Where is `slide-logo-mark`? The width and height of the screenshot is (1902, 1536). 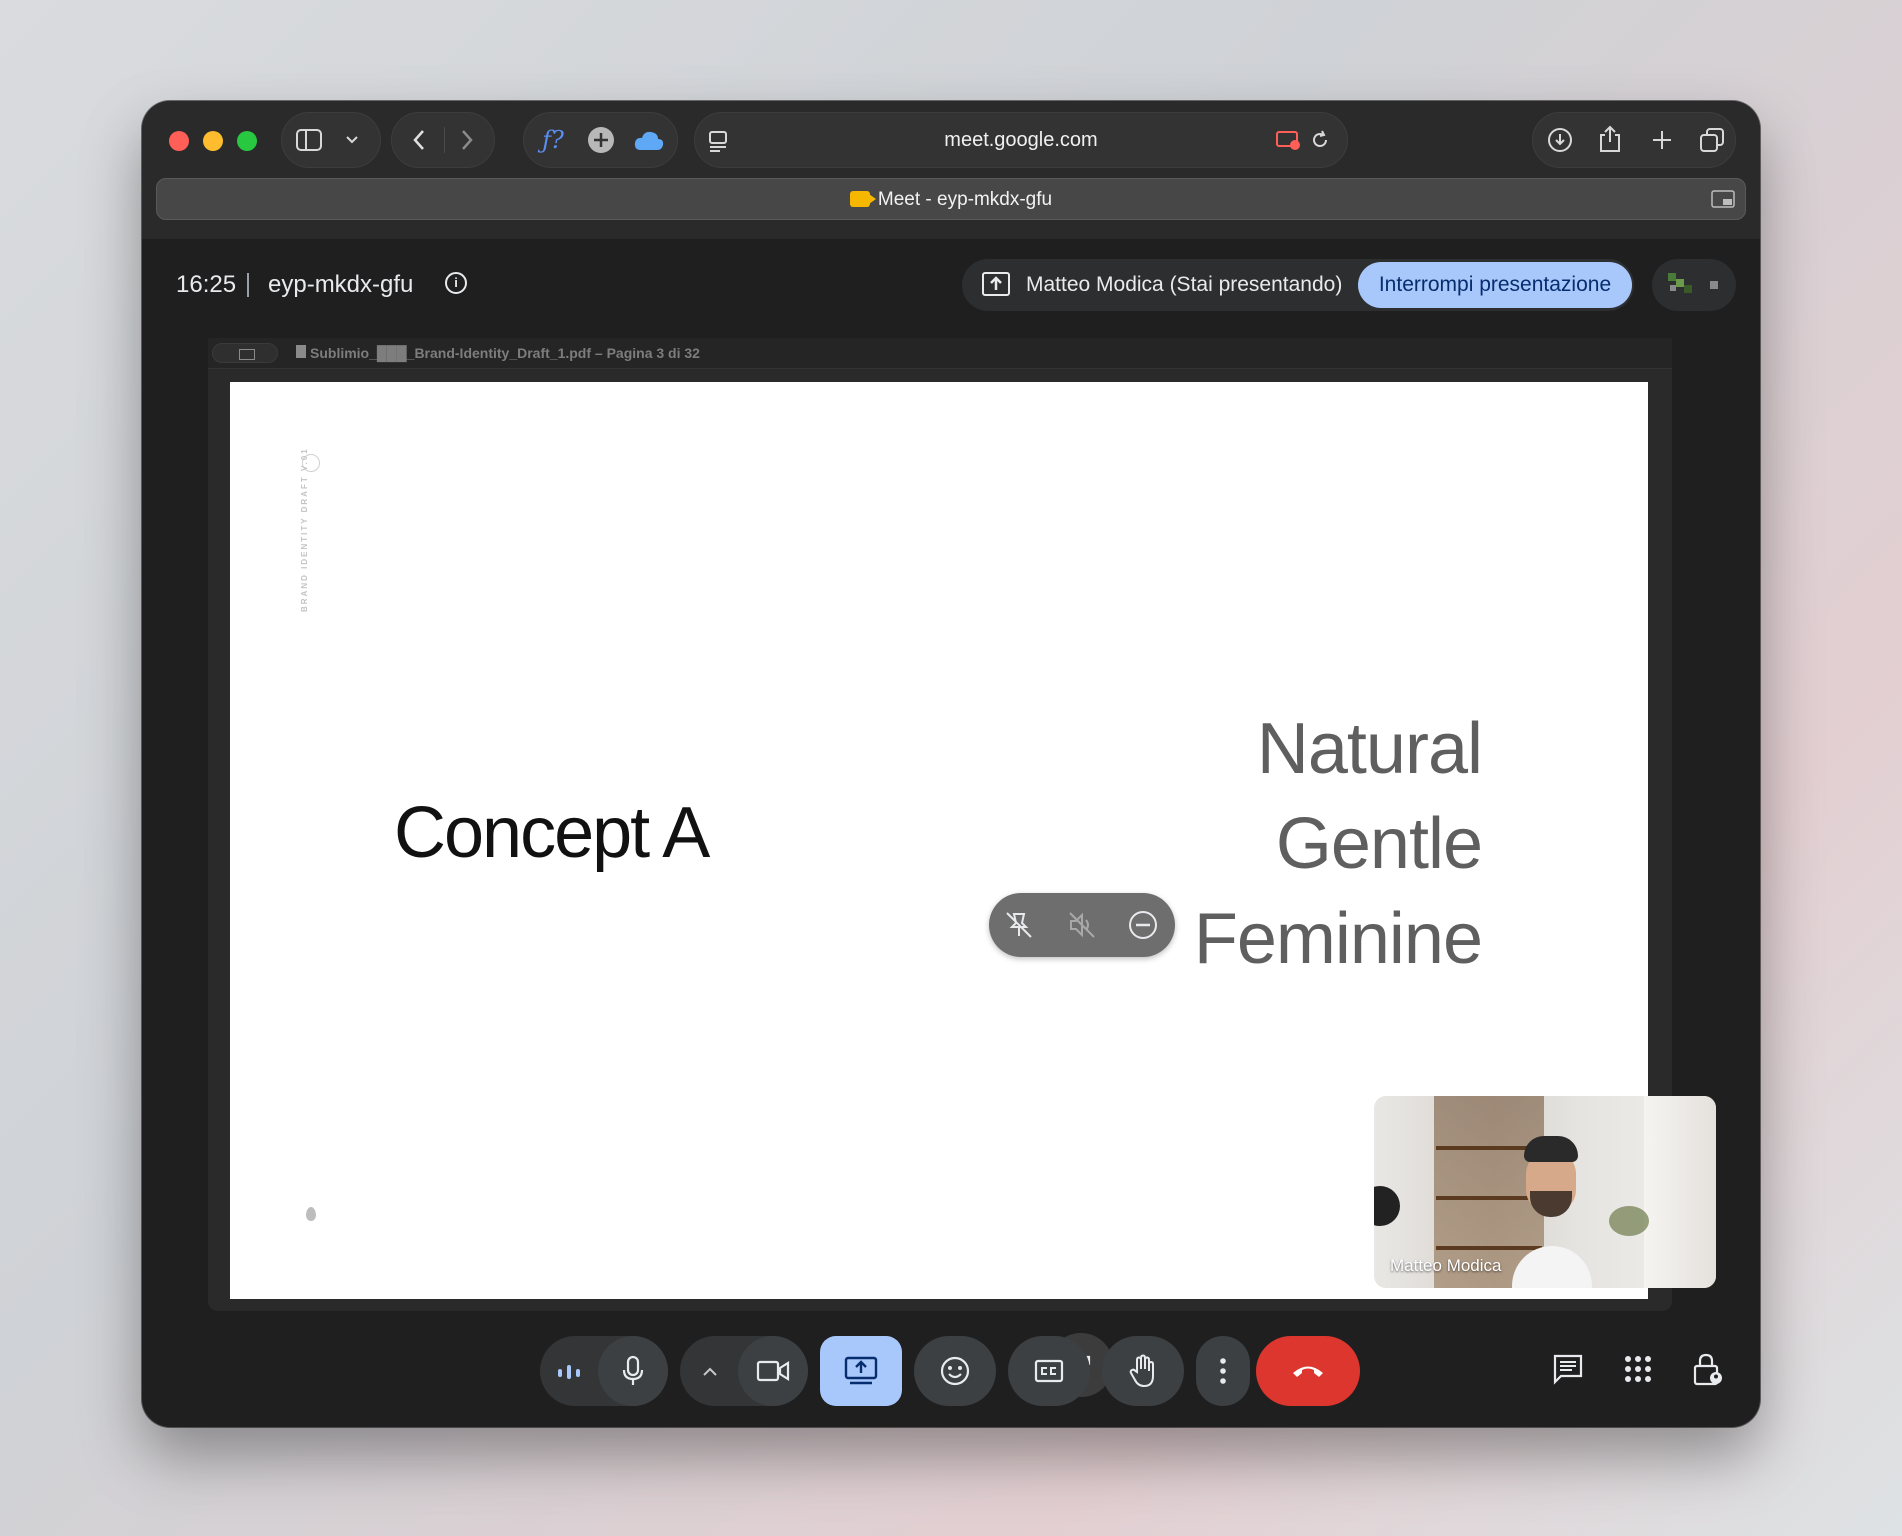 slide-logo-mark is located at coordinates (311, 1214).